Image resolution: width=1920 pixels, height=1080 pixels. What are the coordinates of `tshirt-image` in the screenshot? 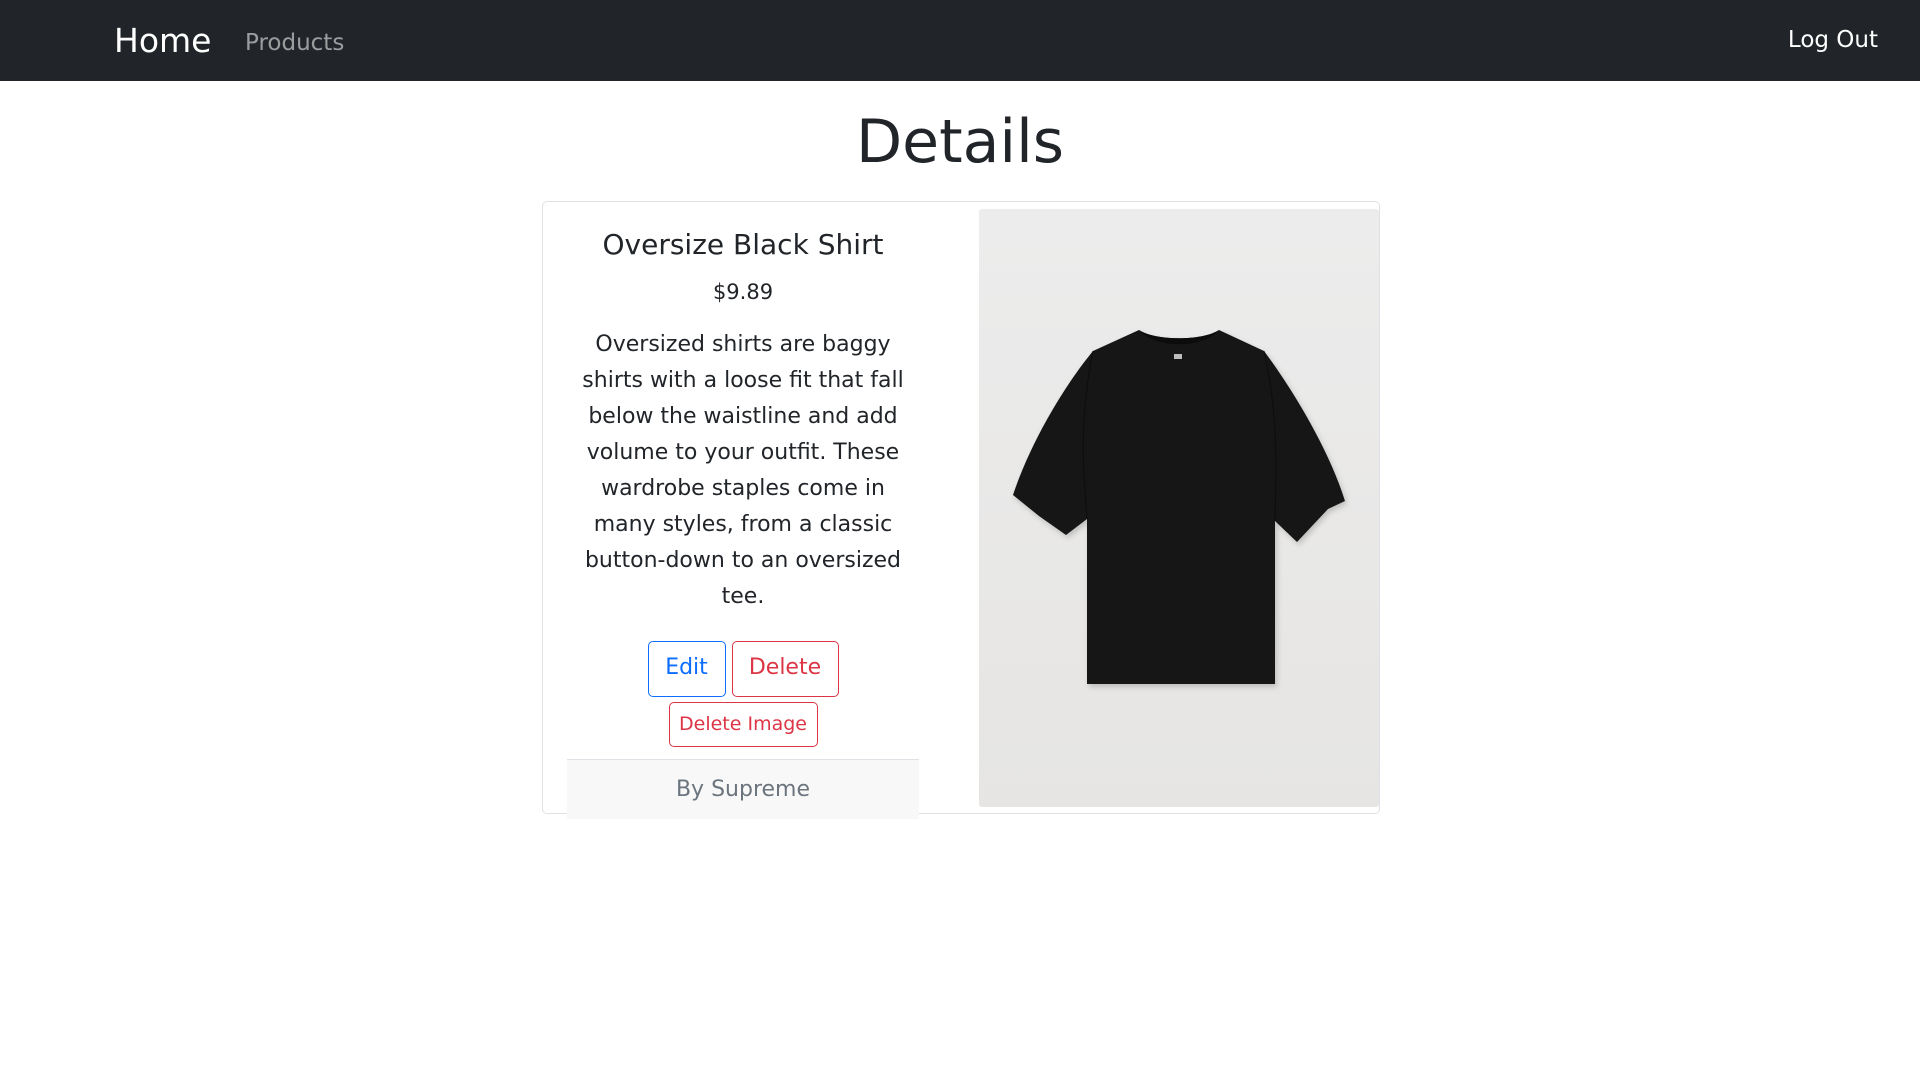 It's located at (1179, 507).